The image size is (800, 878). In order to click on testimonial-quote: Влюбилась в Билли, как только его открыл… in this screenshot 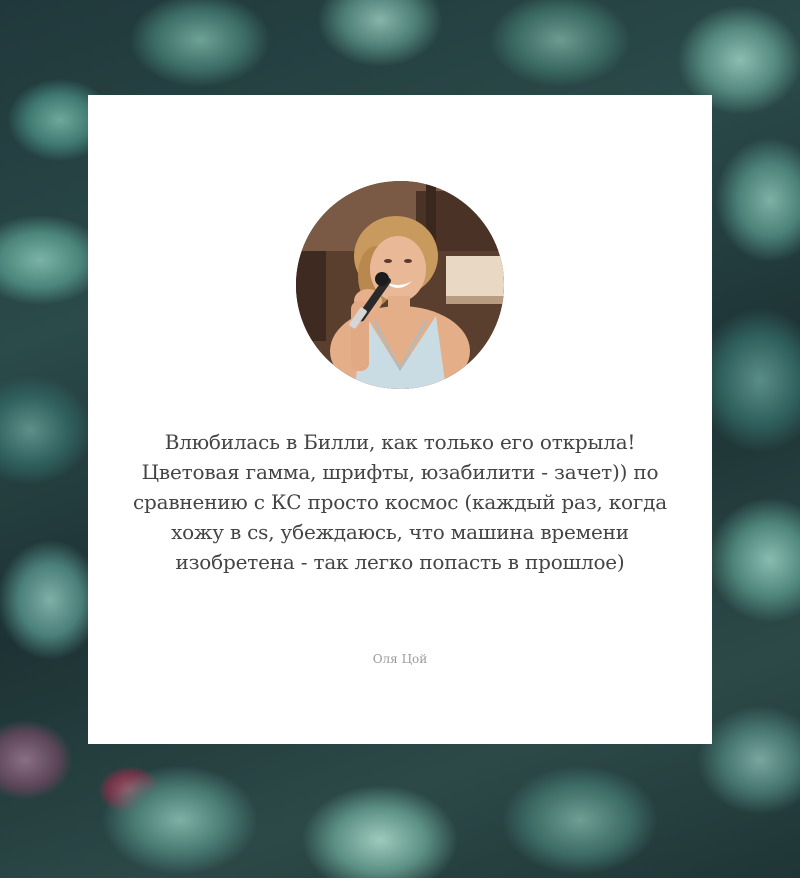, I will do `click(400, 502)`.